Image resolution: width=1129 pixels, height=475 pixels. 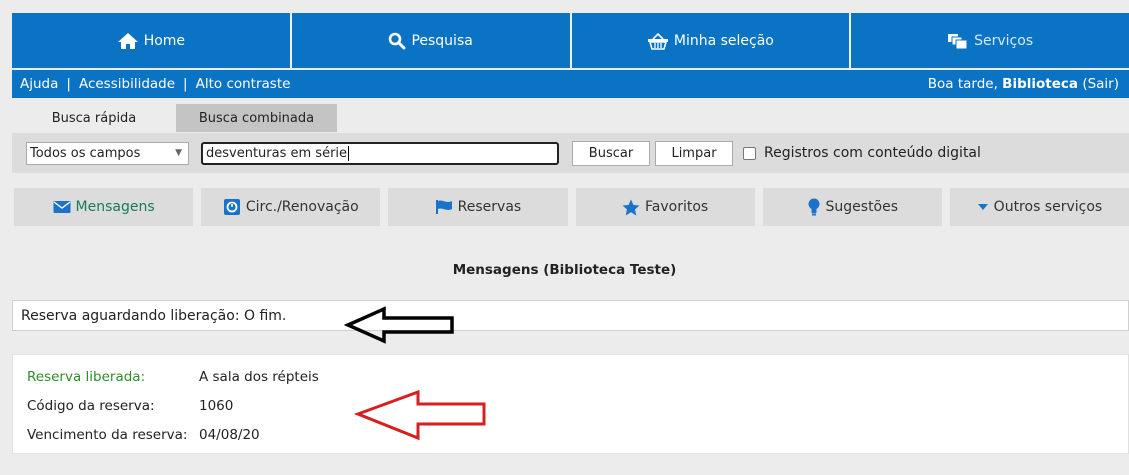 I want to click on chevron-down-icon: ▼, so click(x=178, y=153).